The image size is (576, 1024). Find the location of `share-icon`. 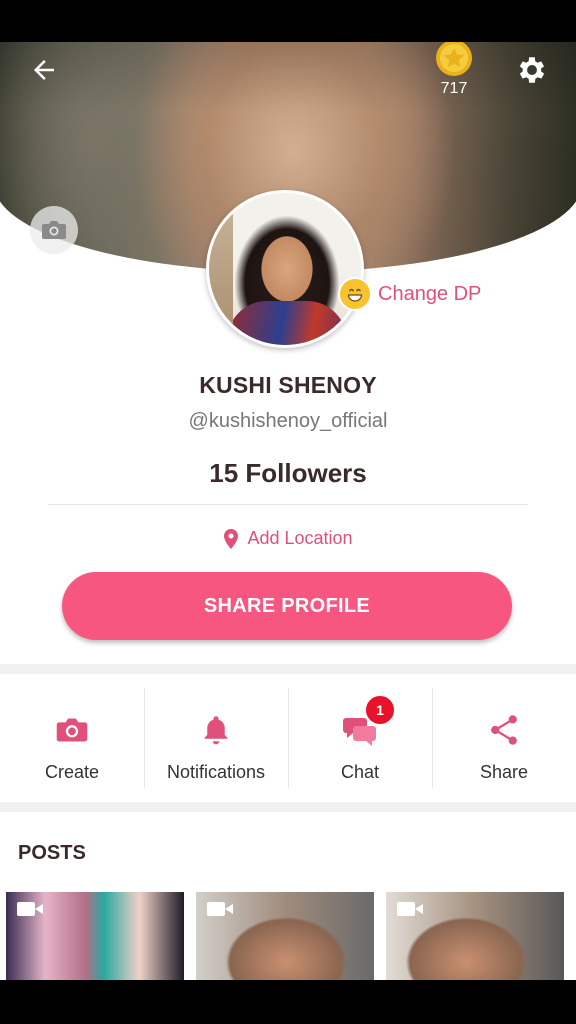

share-icon is located at coordinates (504, 730).